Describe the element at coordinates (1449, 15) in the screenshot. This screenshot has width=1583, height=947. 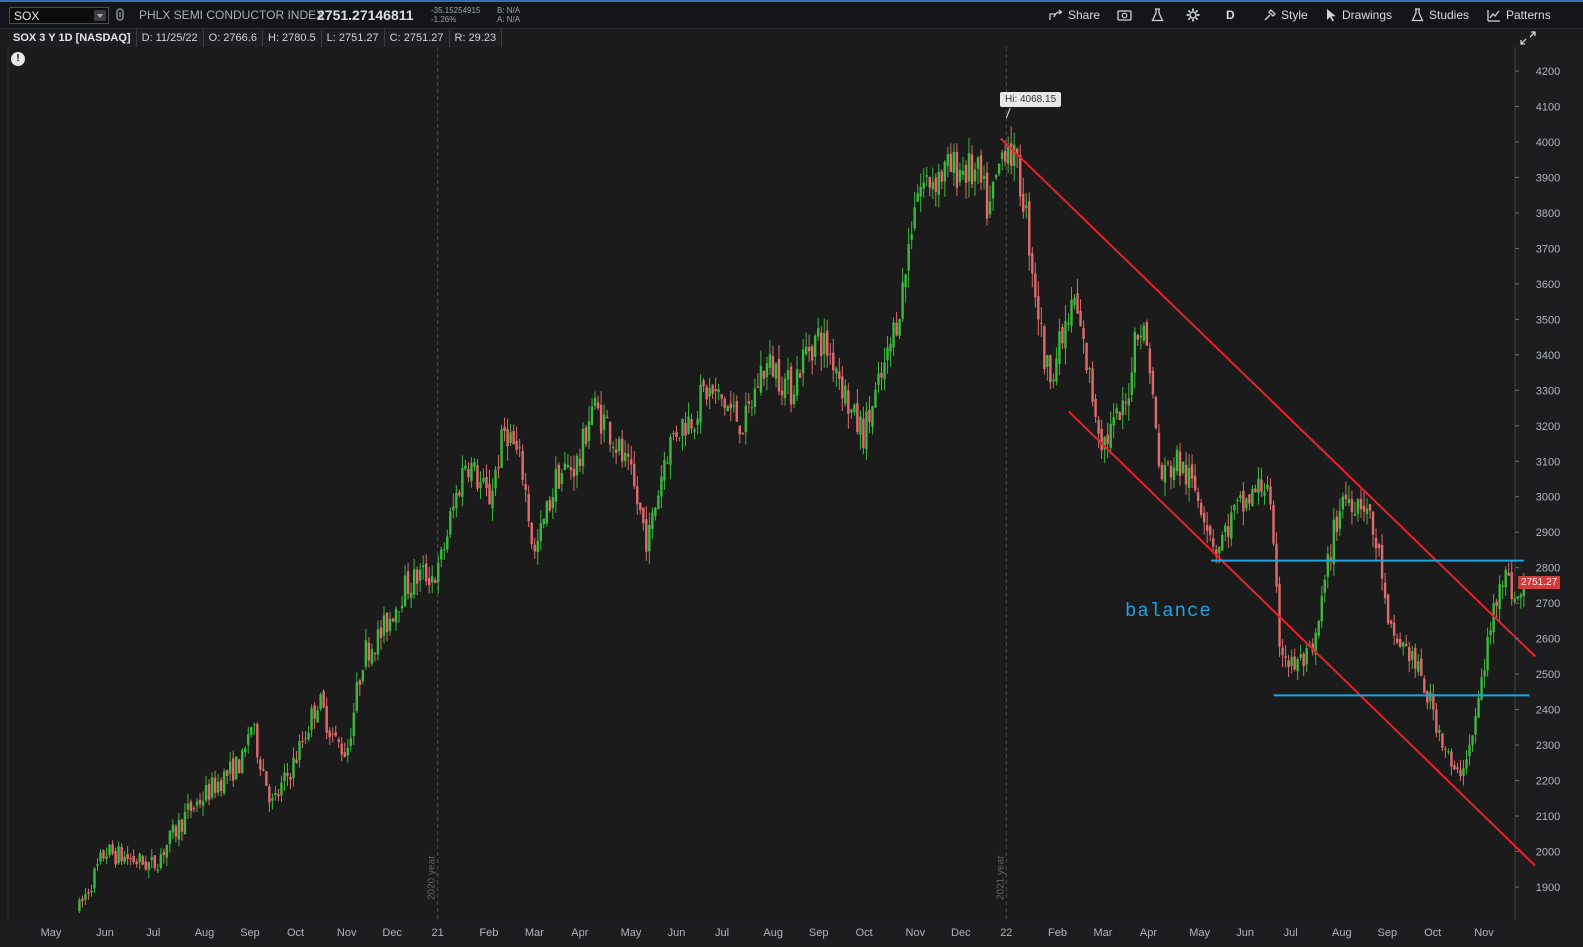
I see `studies-label: Studies` at that location.